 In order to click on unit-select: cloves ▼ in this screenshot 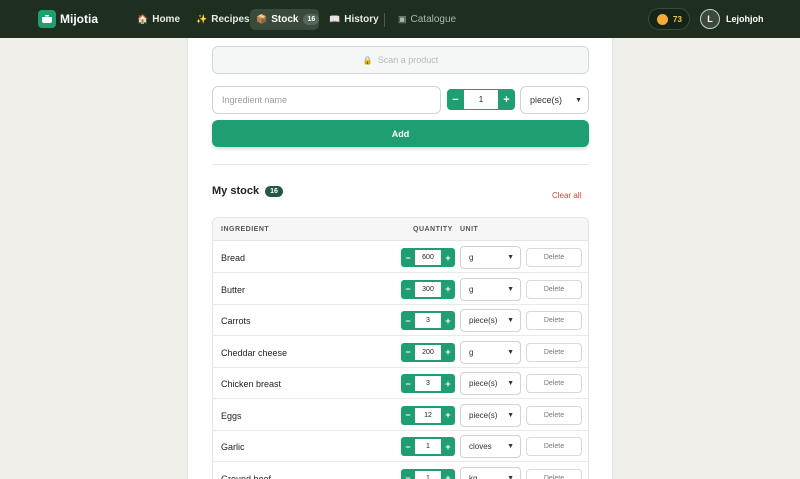, I will do `click(490, 446)`.